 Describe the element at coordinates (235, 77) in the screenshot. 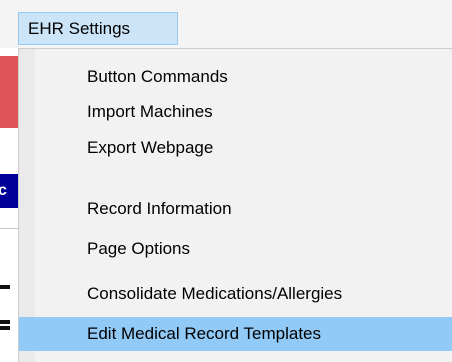

I see `menu-item-button-commands: Button Commands` at that location.